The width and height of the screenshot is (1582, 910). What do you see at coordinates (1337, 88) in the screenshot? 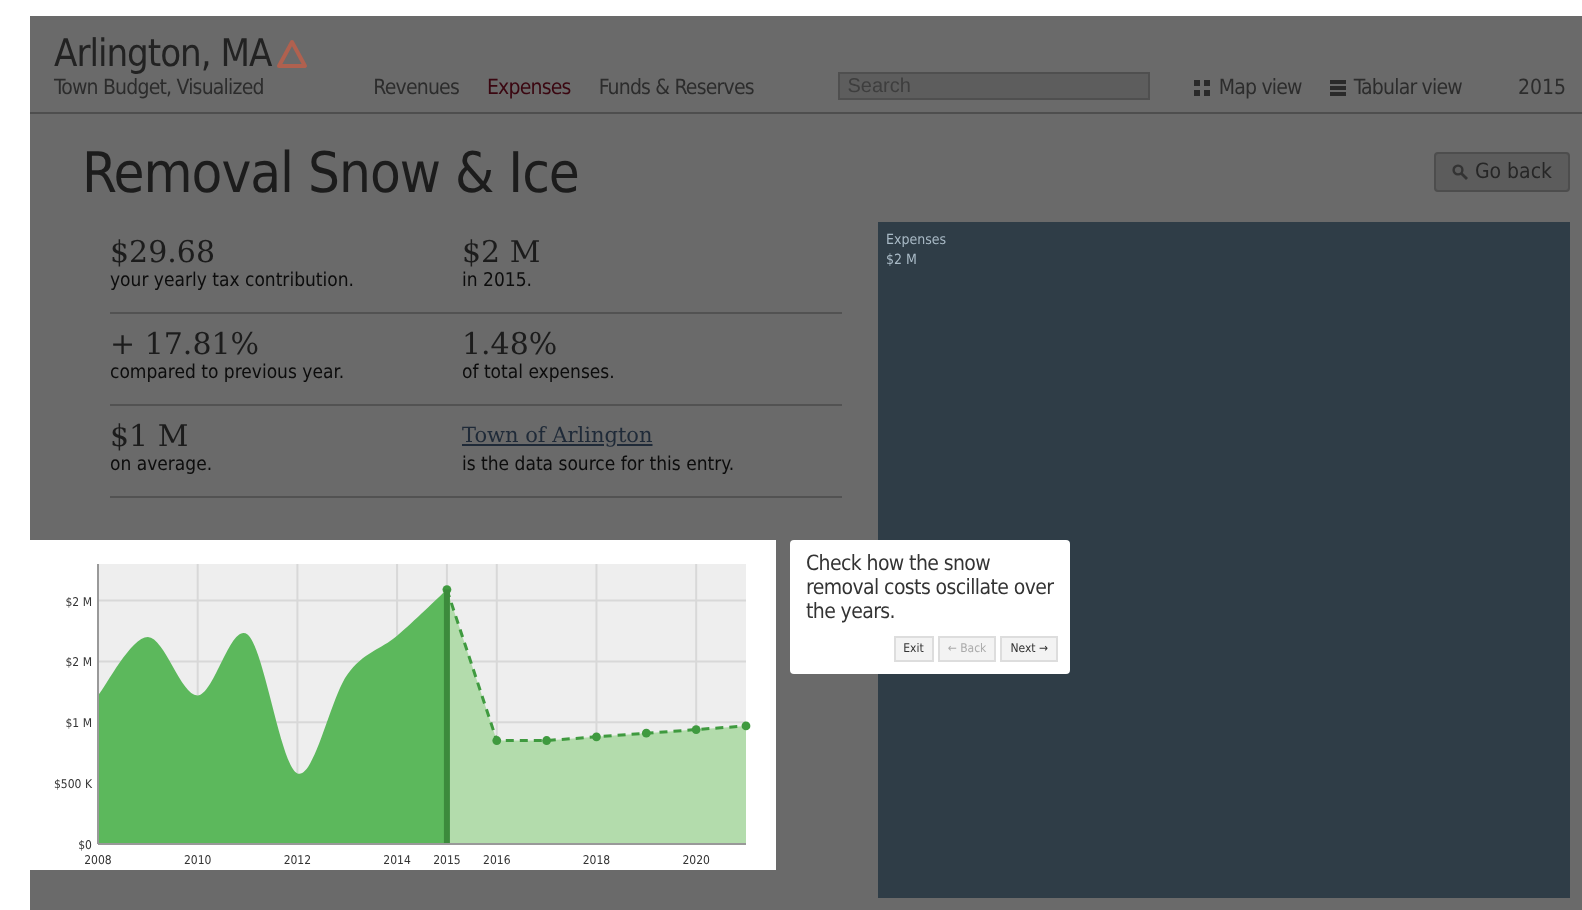
I see `list-icon` at bounding box center [1337, 88].